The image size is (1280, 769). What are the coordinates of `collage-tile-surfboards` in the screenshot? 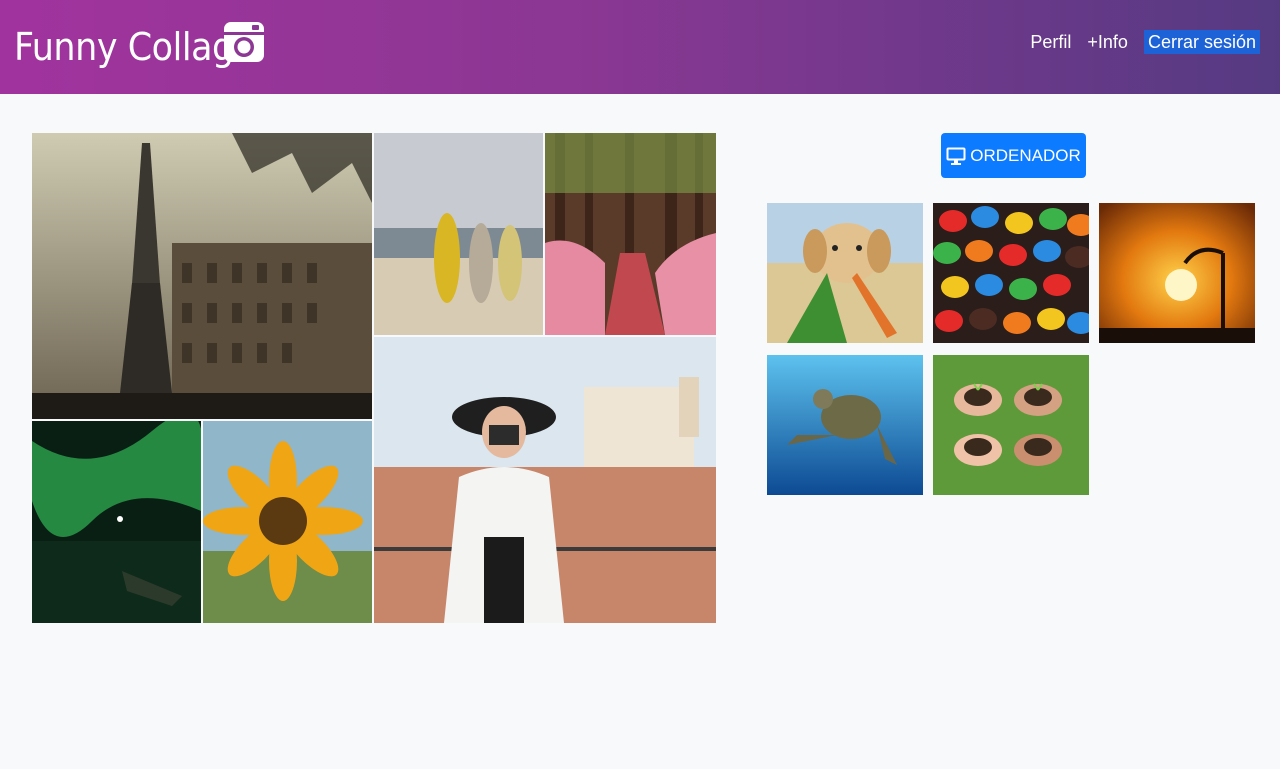 It's located at (458, 234).